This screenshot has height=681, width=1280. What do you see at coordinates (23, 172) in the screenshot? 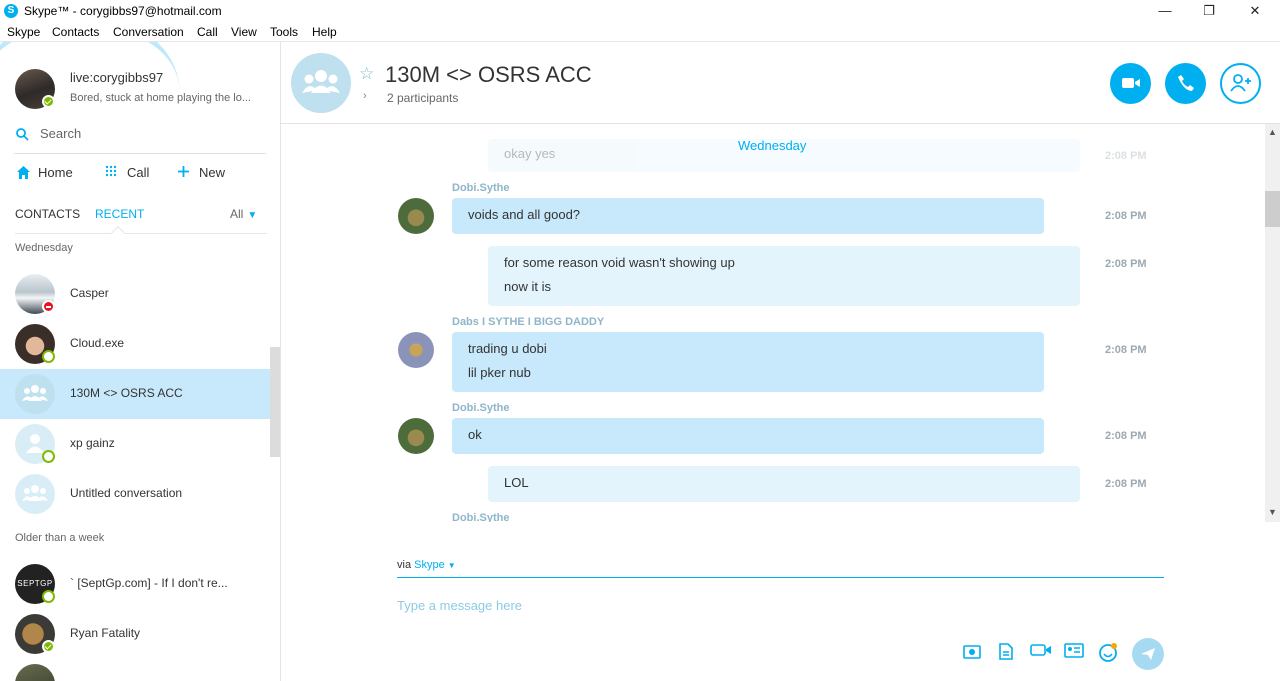
I see `home-icon` at bounding box center [23, 172].